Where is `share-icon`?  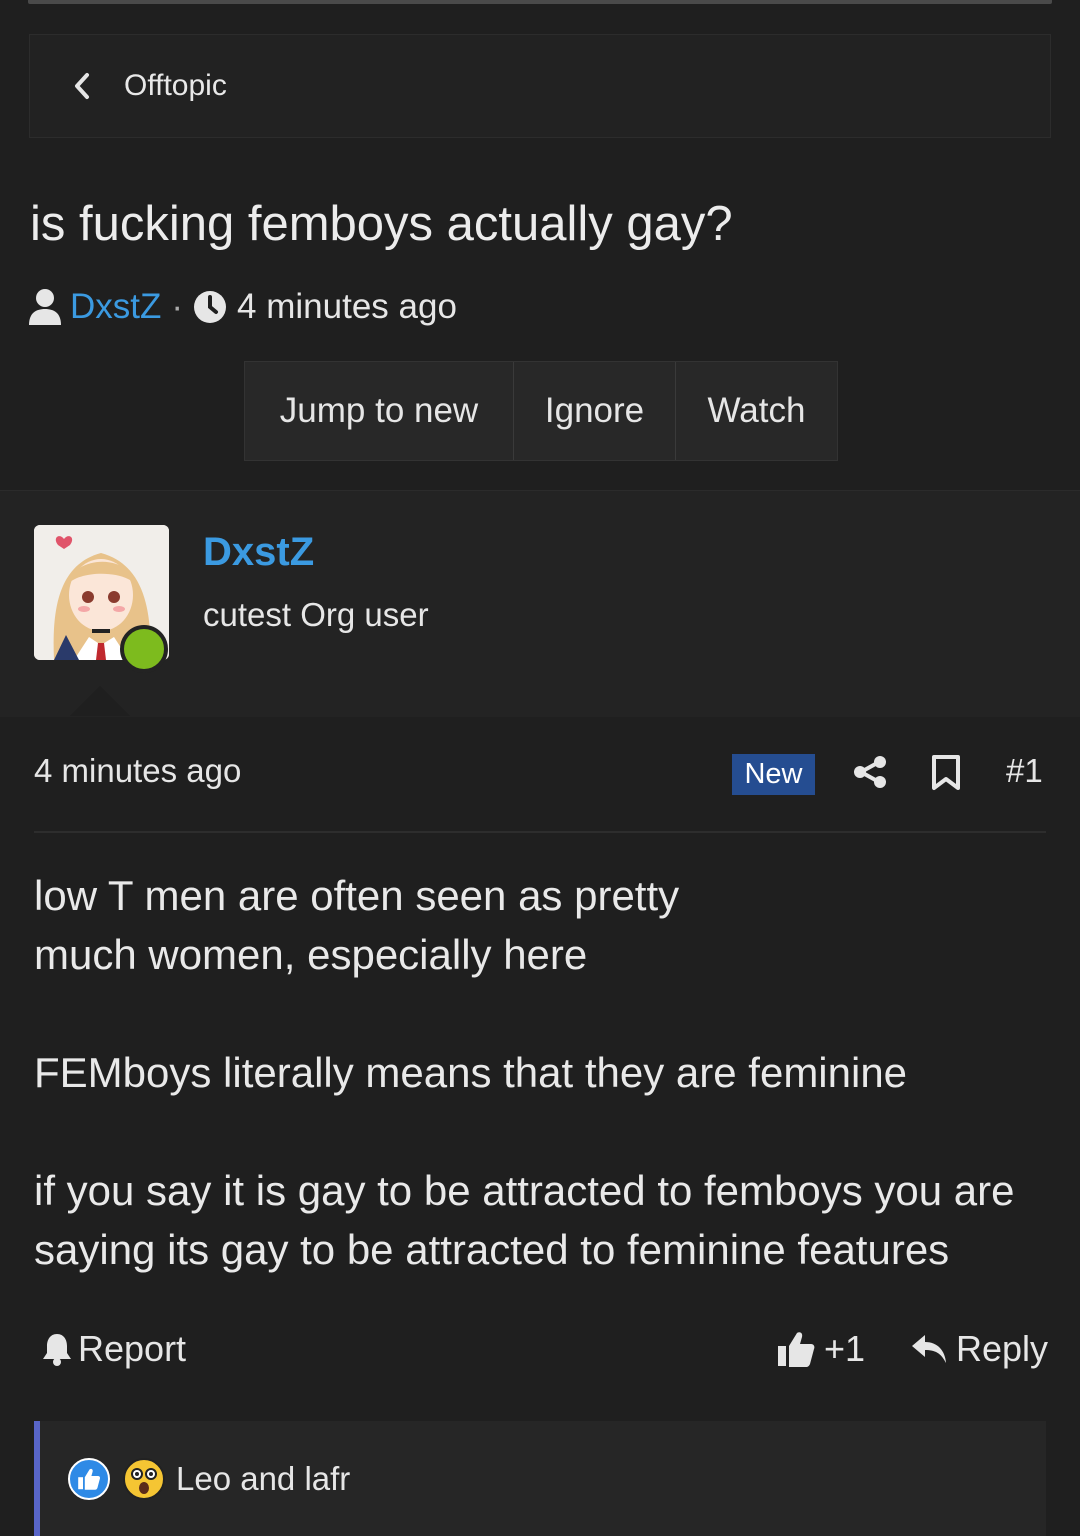 share-icon is located at coordinates (870, 772).